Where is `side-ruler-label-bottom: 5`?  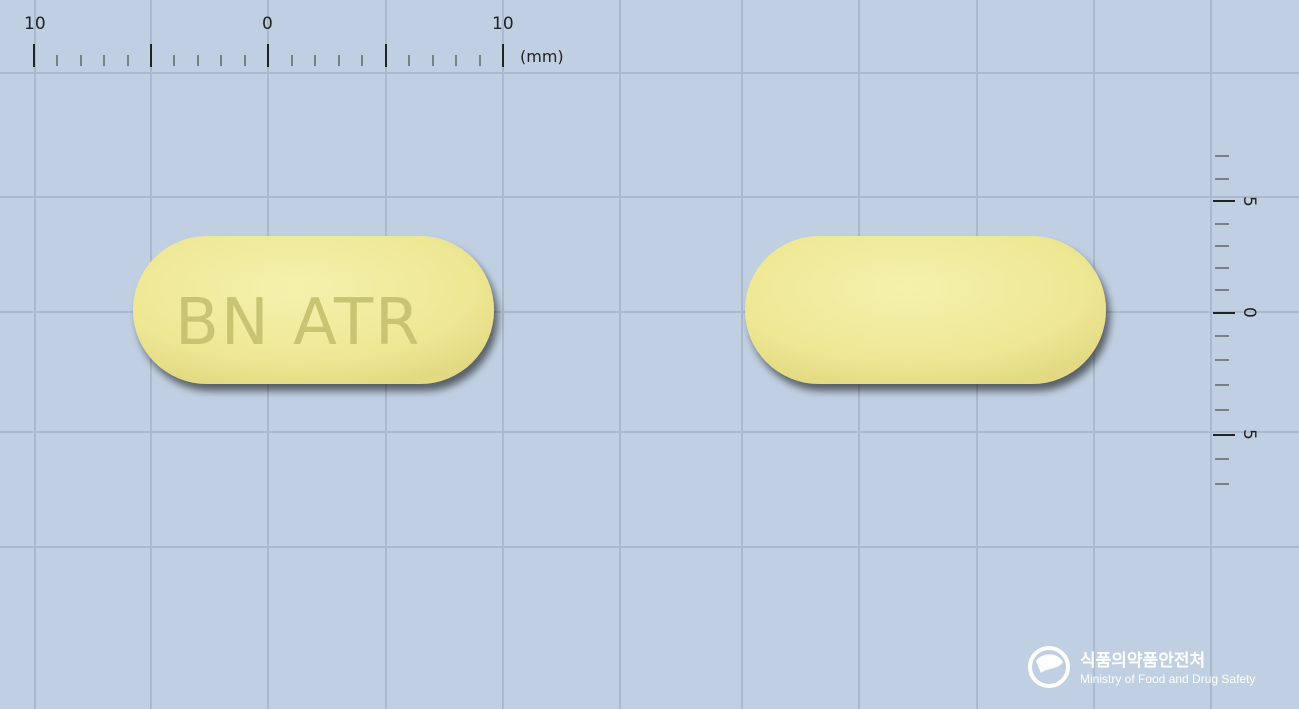 side-ruler-label-bottom: 5 is located at coordinates (1249, 434).